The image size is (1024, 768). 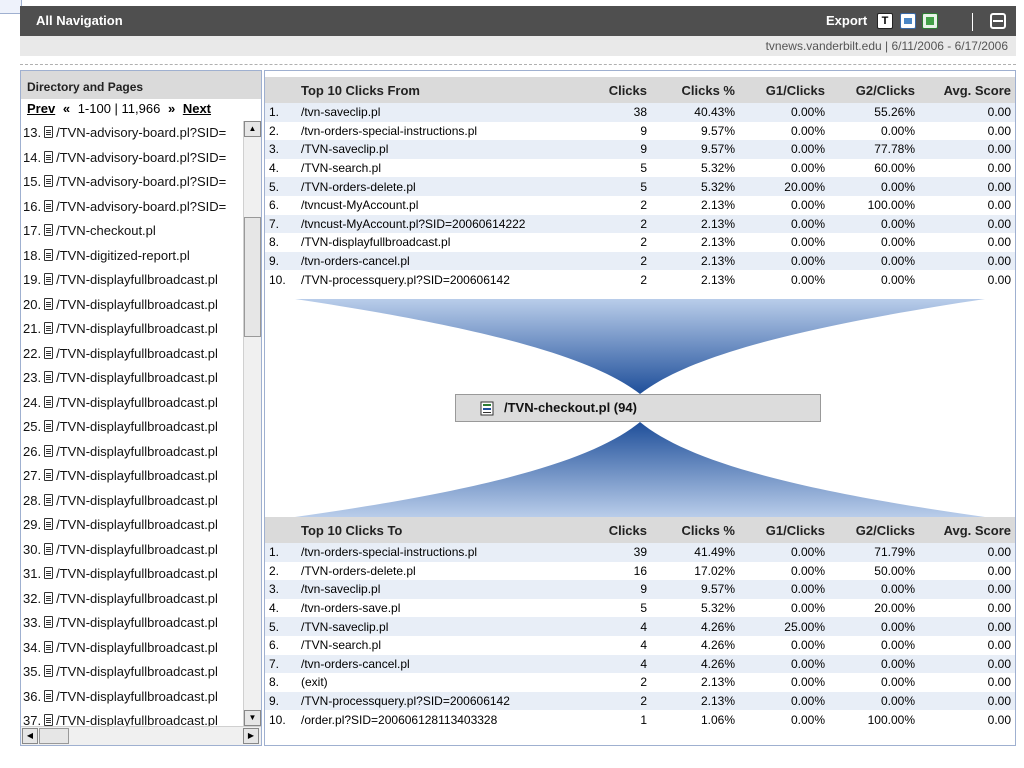 What do you see at coordinates (132, 207) in the screenshot?
I see `directory-item: 16. /TVN-advisory-board.pl?SID=` at bounding box center [132, 207].